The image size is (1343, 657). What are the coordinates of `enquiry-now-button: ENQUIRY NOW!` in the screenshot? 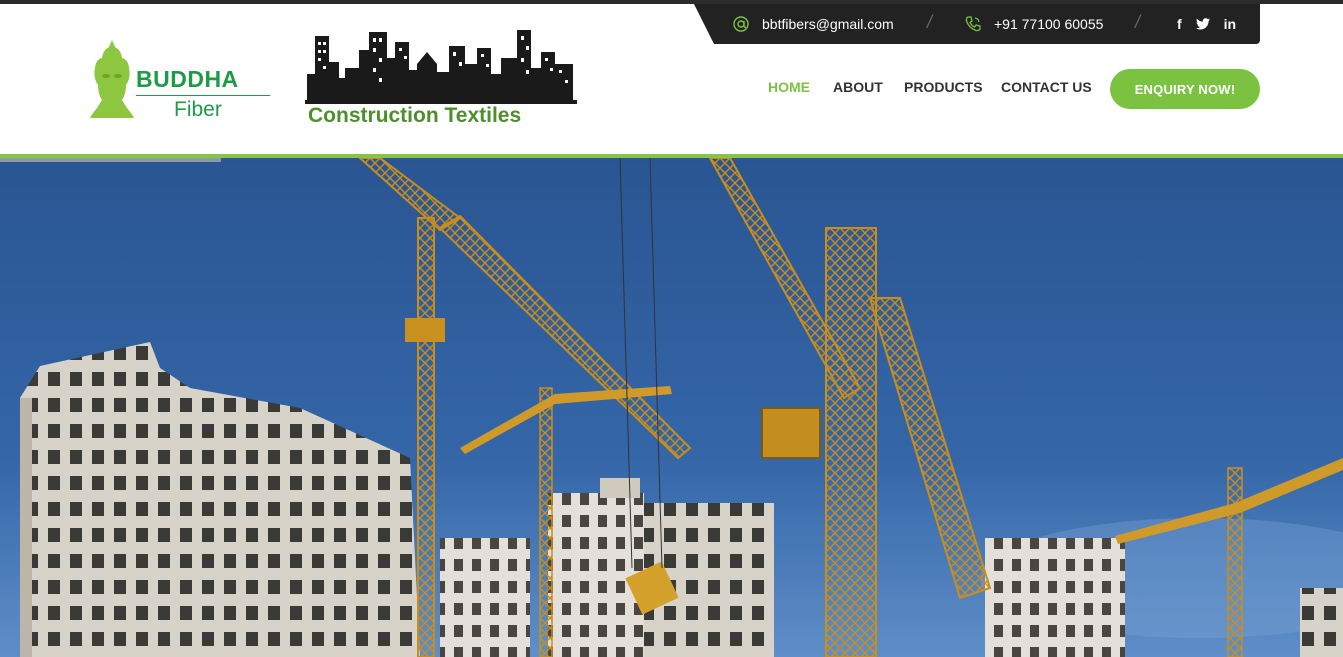 It's located at (1185, 89).